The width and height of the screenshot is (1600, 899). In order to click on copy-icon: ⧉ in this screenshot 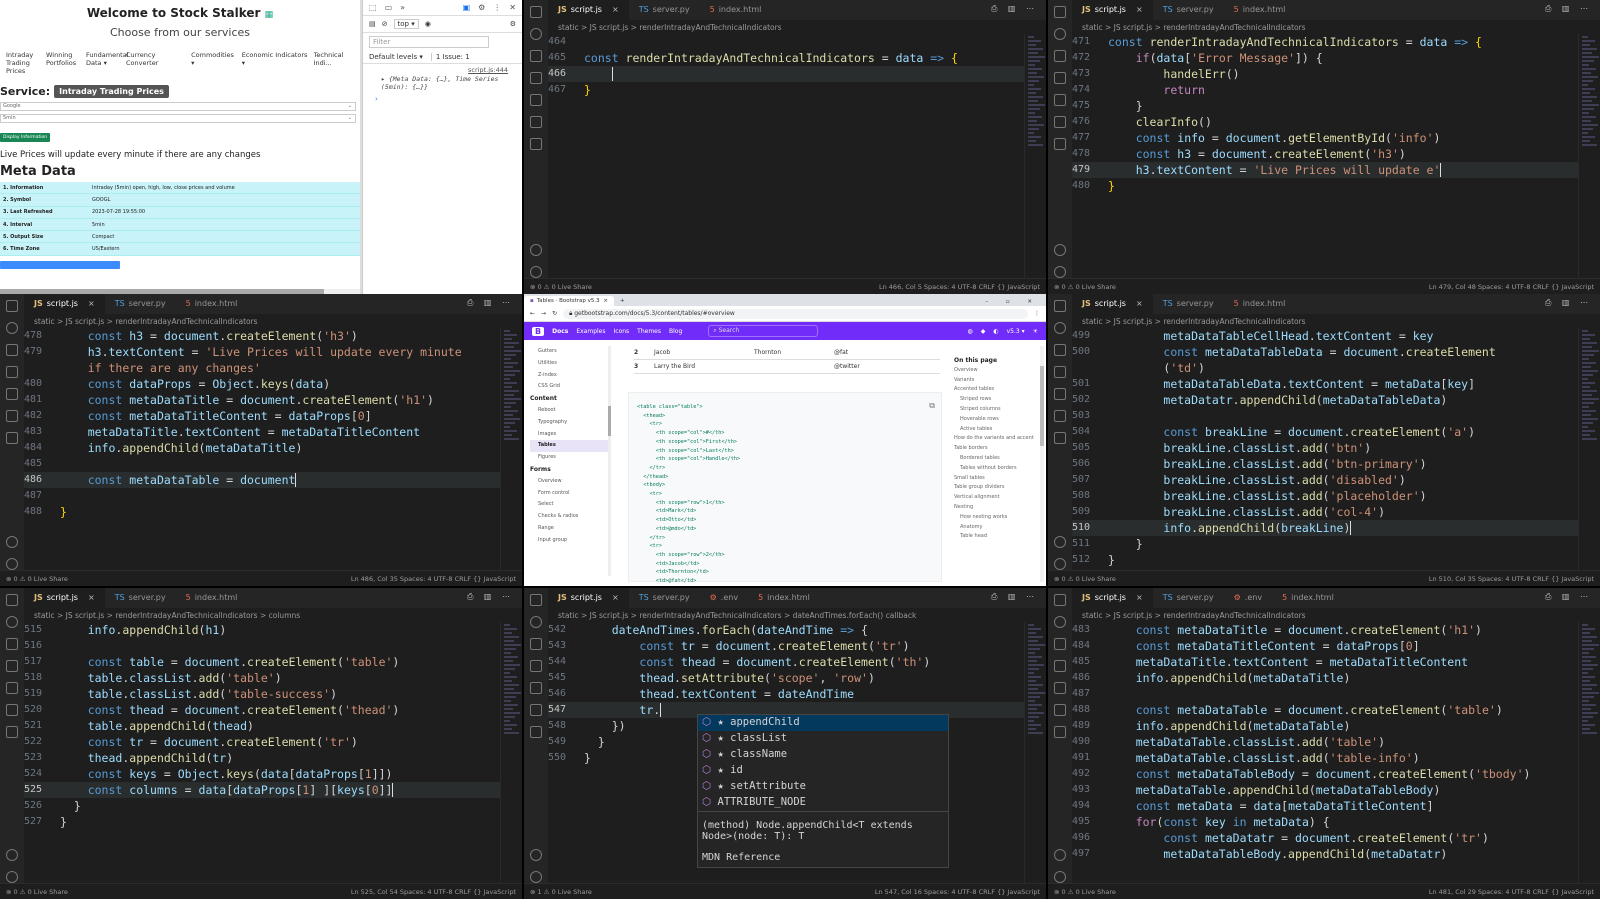, I will do `click(932, 406)`.